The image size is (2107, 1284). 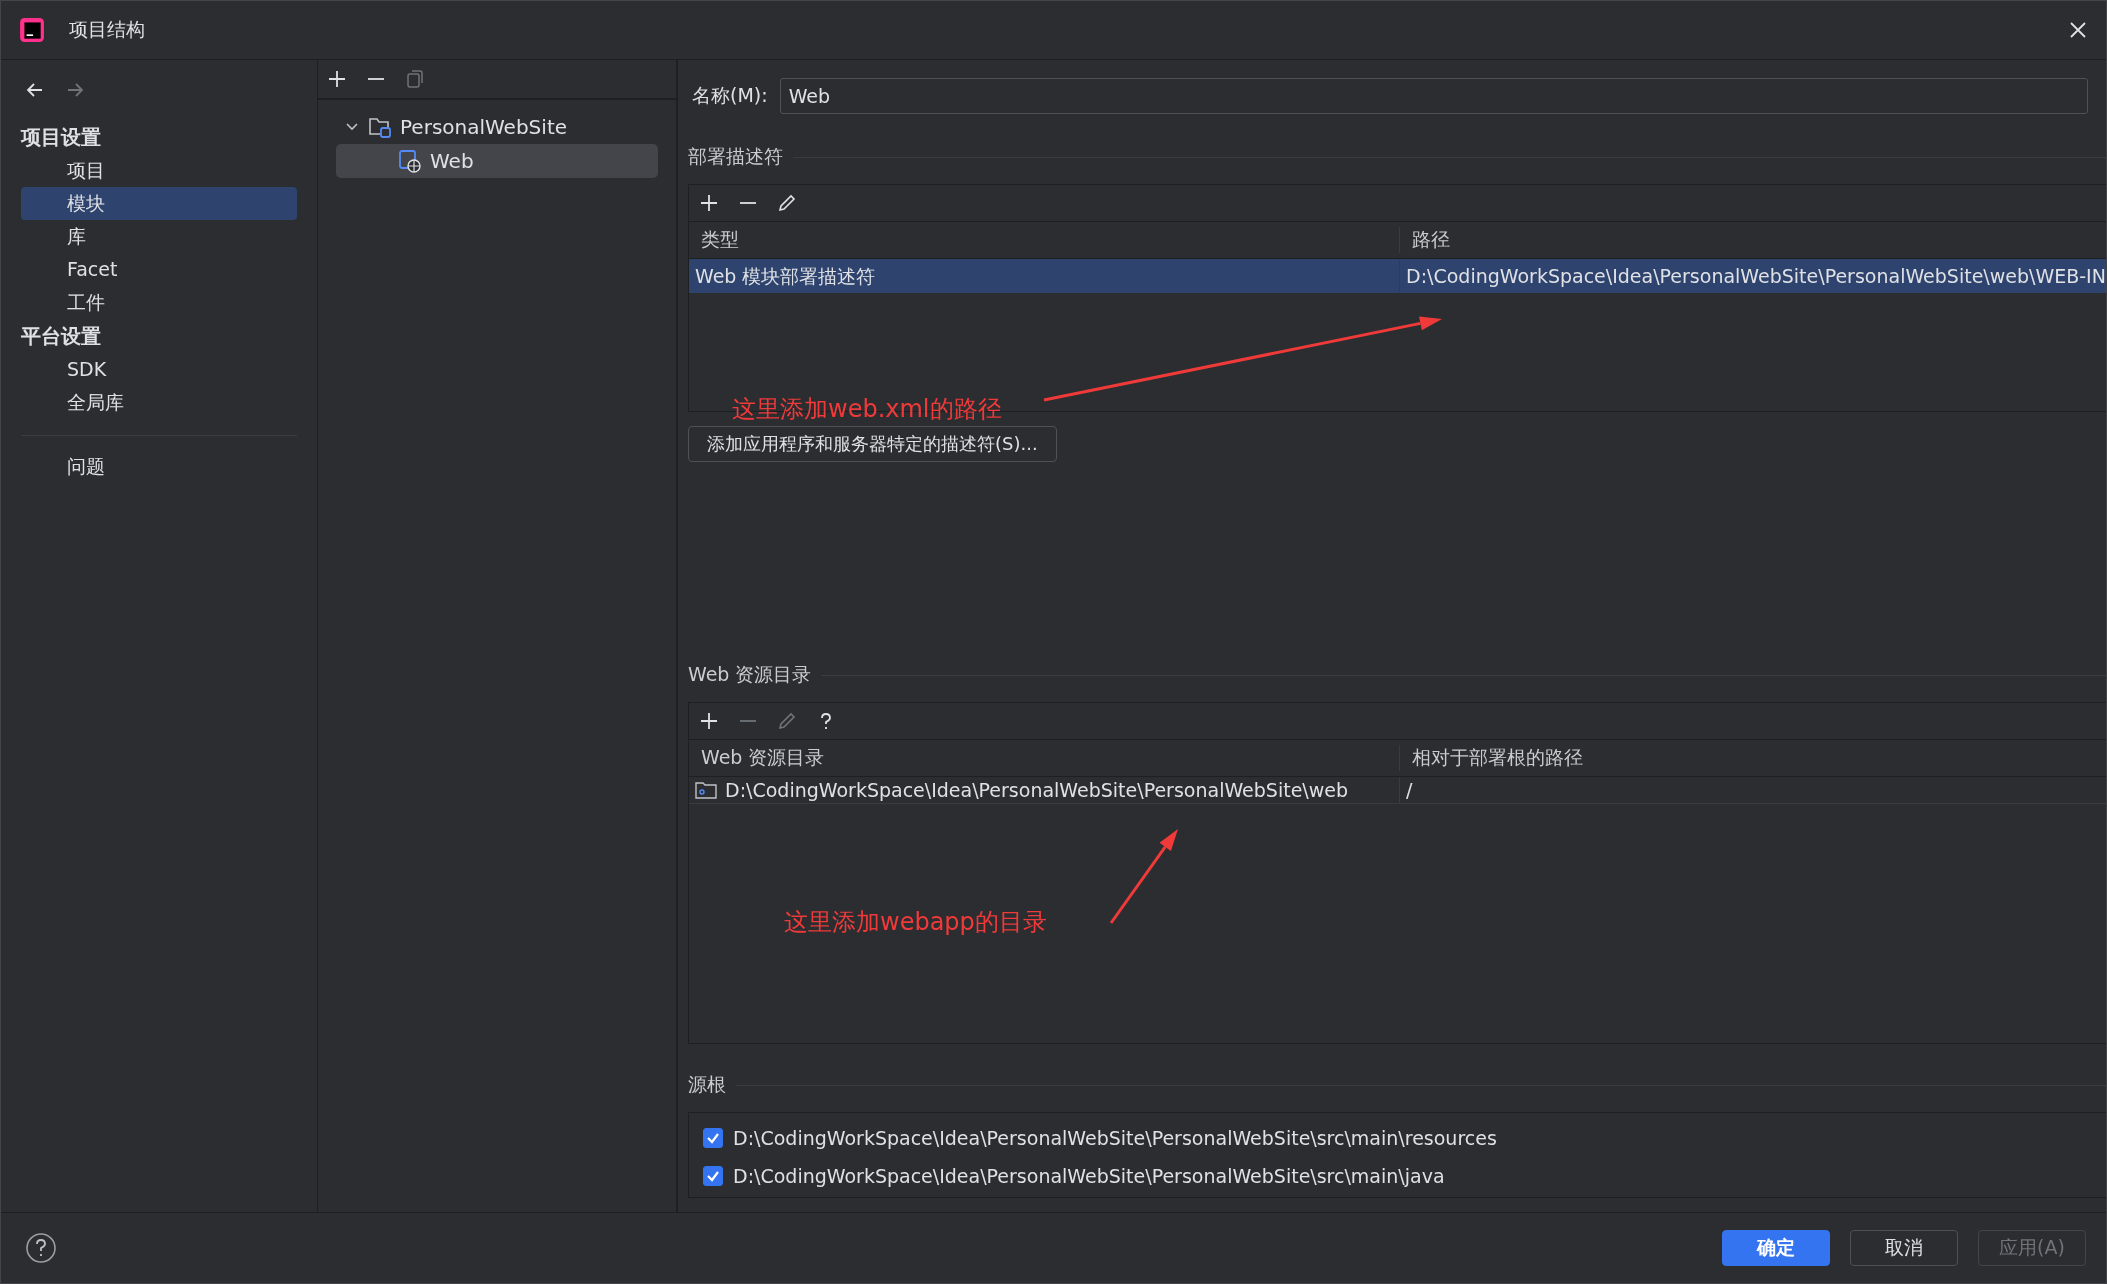 What do you see at coordinates (1904, 1248) in the screenshot?
I see `dialog-button: 取消` at bounding box center [1904, 1248].